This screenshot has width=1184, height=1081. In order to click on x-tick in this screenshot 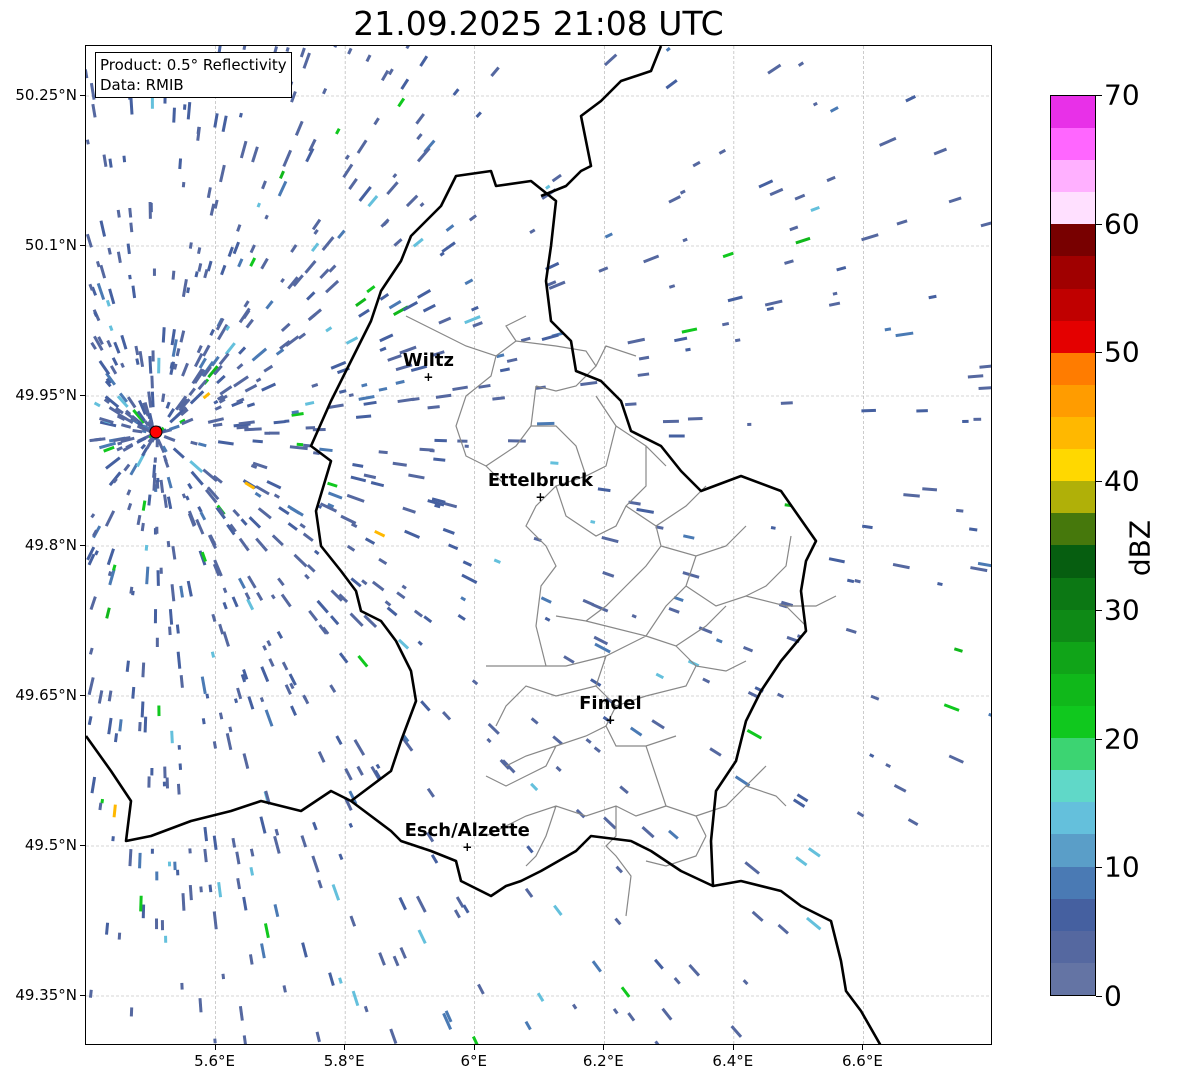, I will do `click(604, 1047)`.